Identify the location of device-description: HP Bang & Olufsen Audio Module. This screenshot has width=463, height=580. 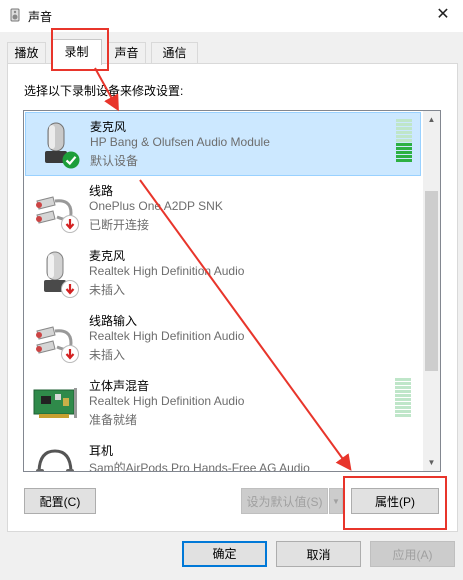
(180, 142).